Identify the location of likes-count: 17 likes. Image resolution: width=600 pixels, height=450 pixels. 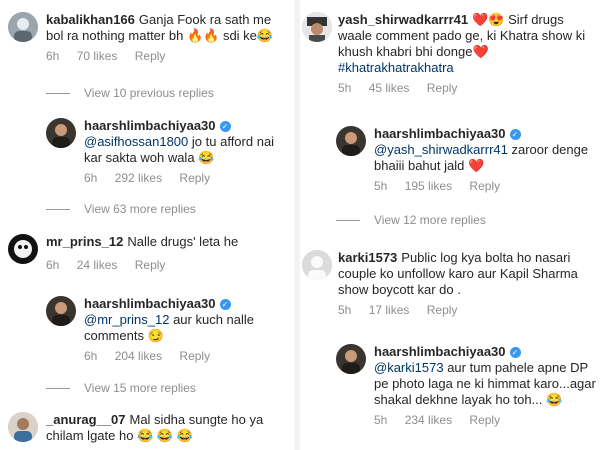
(389, 310).